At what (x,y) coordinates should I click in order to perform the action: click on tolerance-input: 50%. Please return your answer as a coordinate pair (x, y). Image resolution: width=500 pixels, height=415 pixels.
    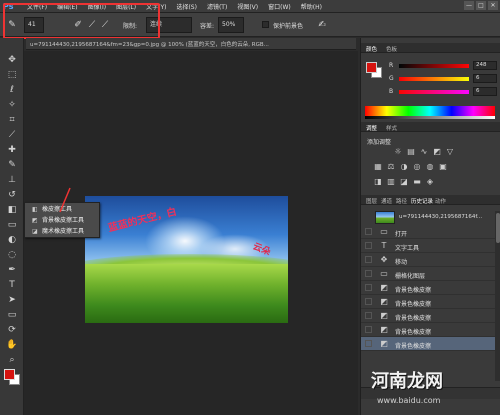
    Looking at the image, I should click on (231, 25).